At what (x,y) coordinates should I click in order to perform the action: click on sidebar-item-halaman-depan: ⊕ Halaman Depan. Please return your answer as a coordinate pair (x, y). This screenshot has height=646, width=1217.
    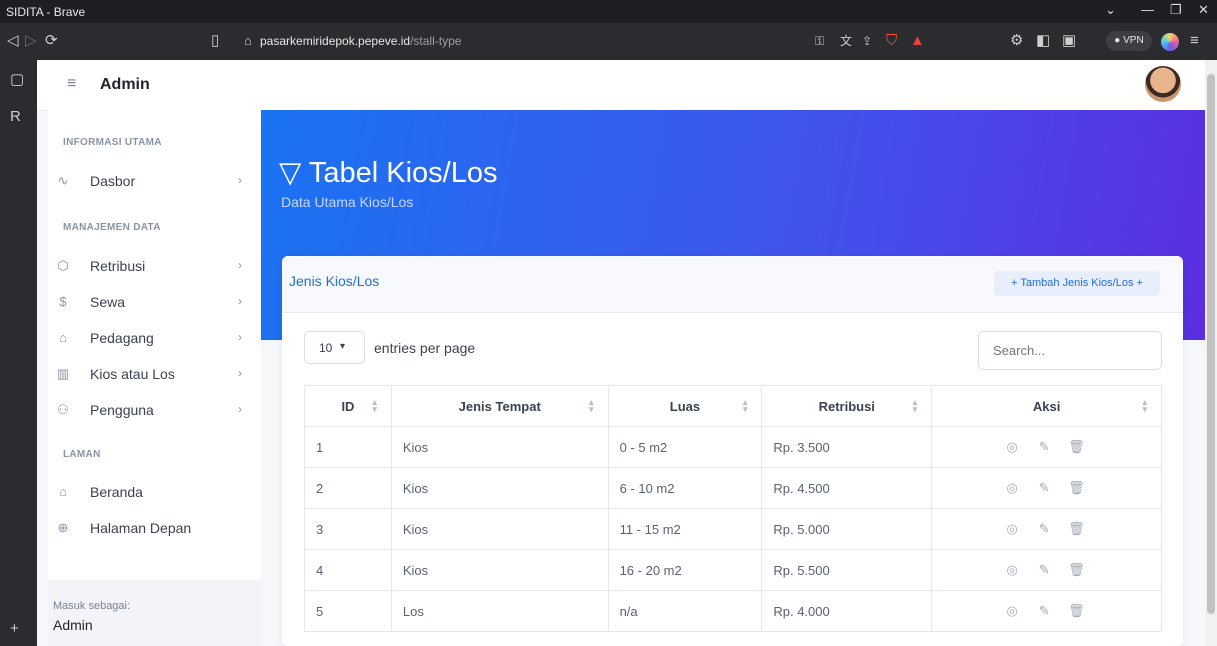
    Looking at the image, I should click on (154, 528).